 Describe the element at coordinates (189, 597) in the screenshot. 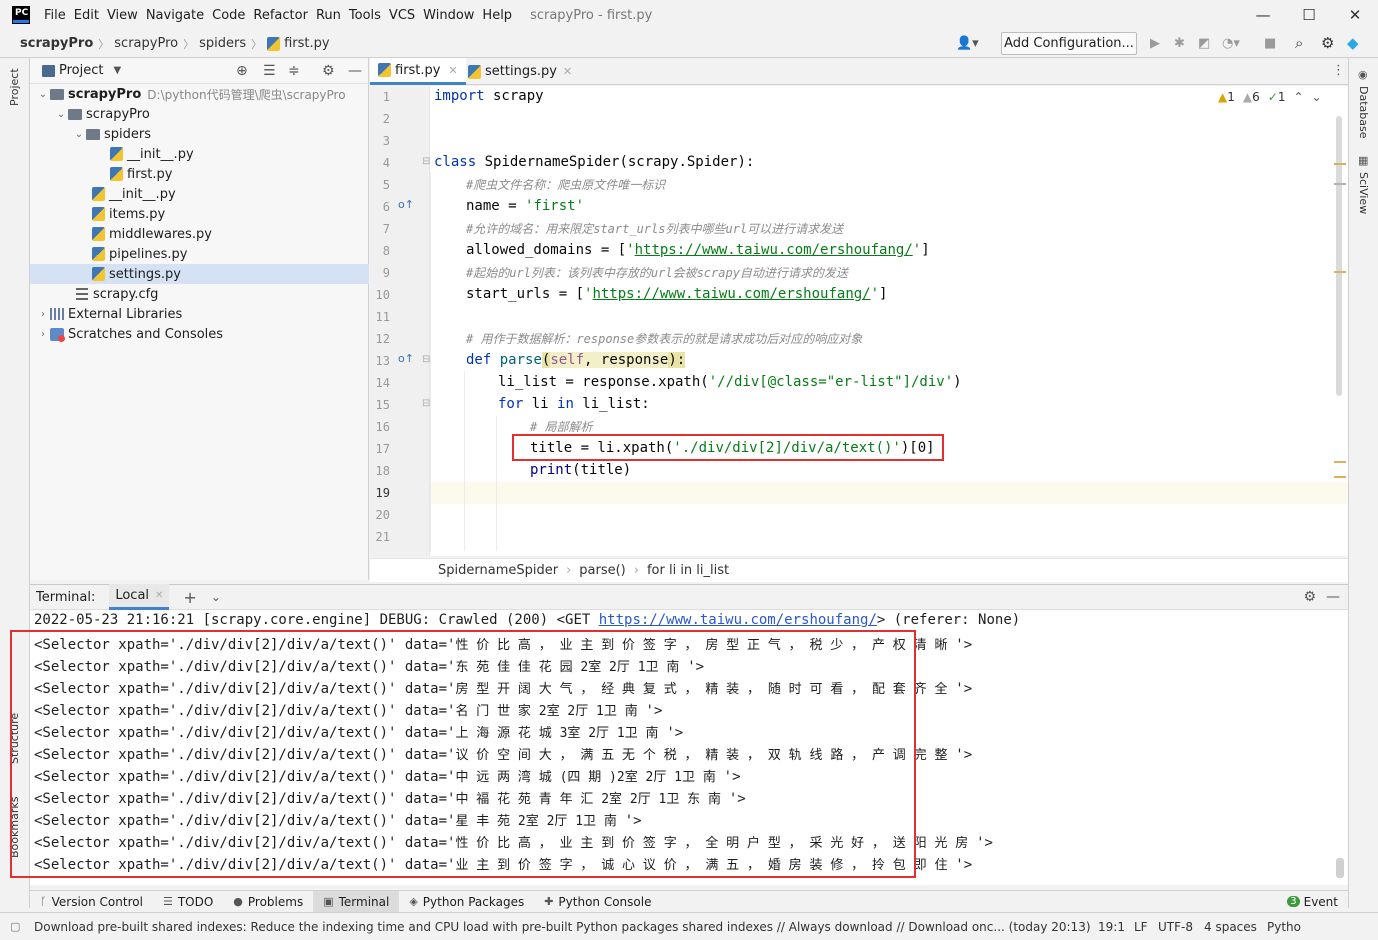

I see `new-terminal-icon: +` at that location.